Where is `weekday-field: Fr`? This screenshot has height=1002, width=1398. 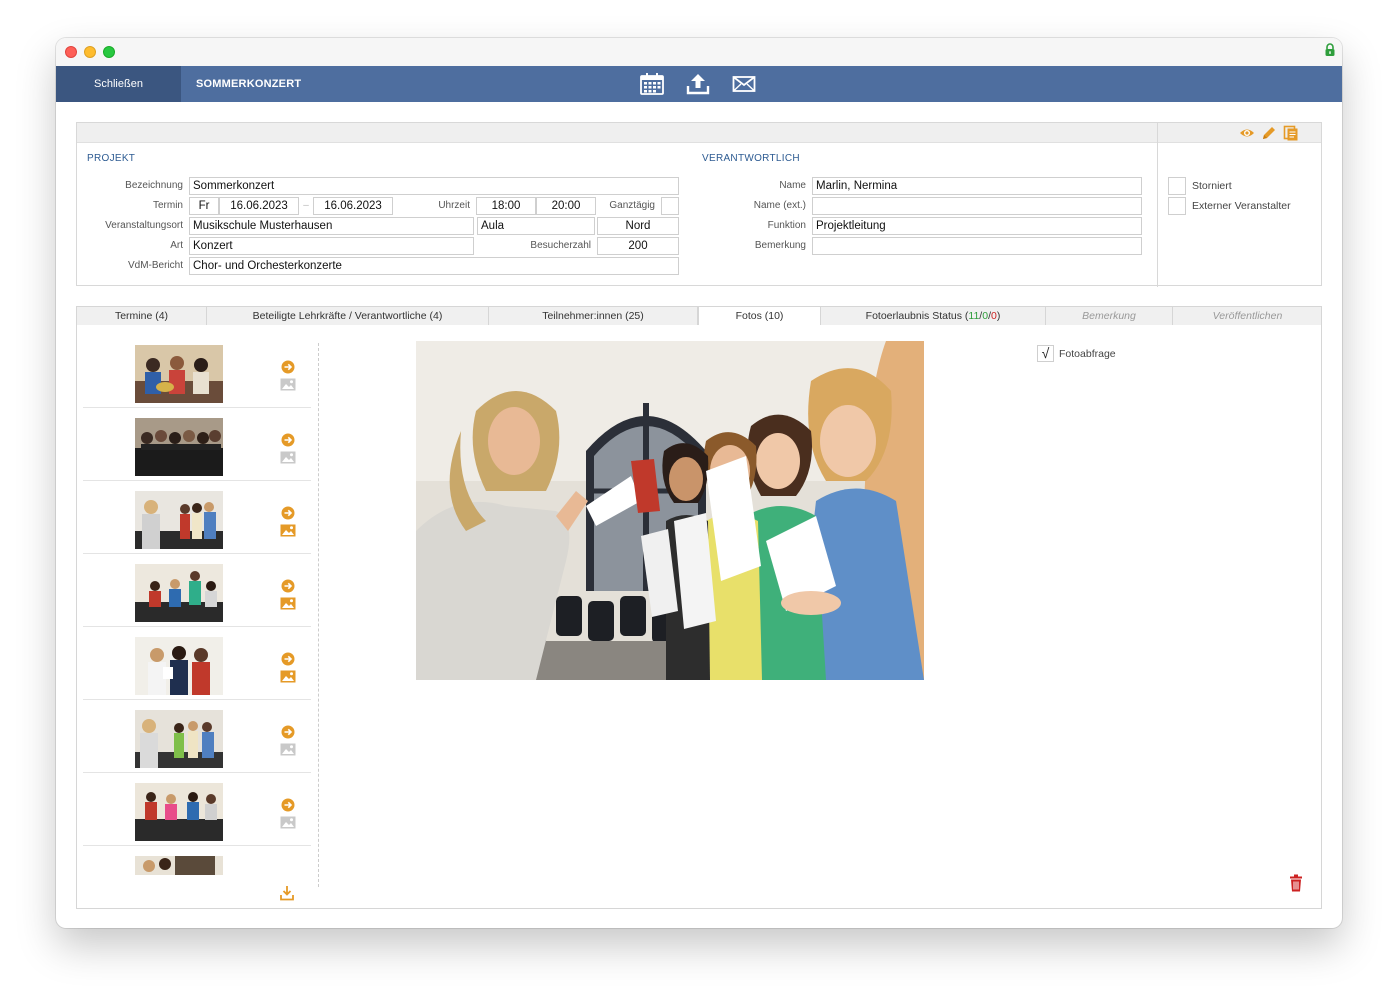
weekday-field: Fr is located at coordinates (204, 206).